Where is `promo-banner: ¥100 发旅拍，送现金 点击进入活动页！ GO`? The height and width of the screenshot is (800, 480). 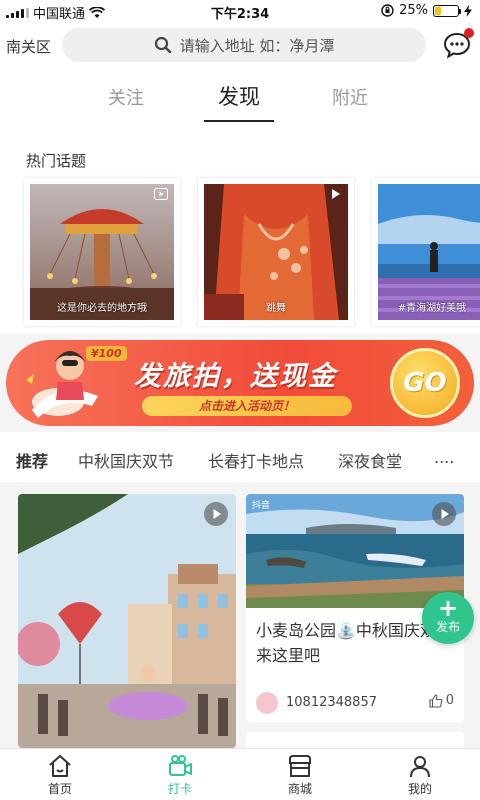
promo-banner: ¥100 发旅拍，送现金 点击进入活动页！ GO is located at coordinates (240, 383).